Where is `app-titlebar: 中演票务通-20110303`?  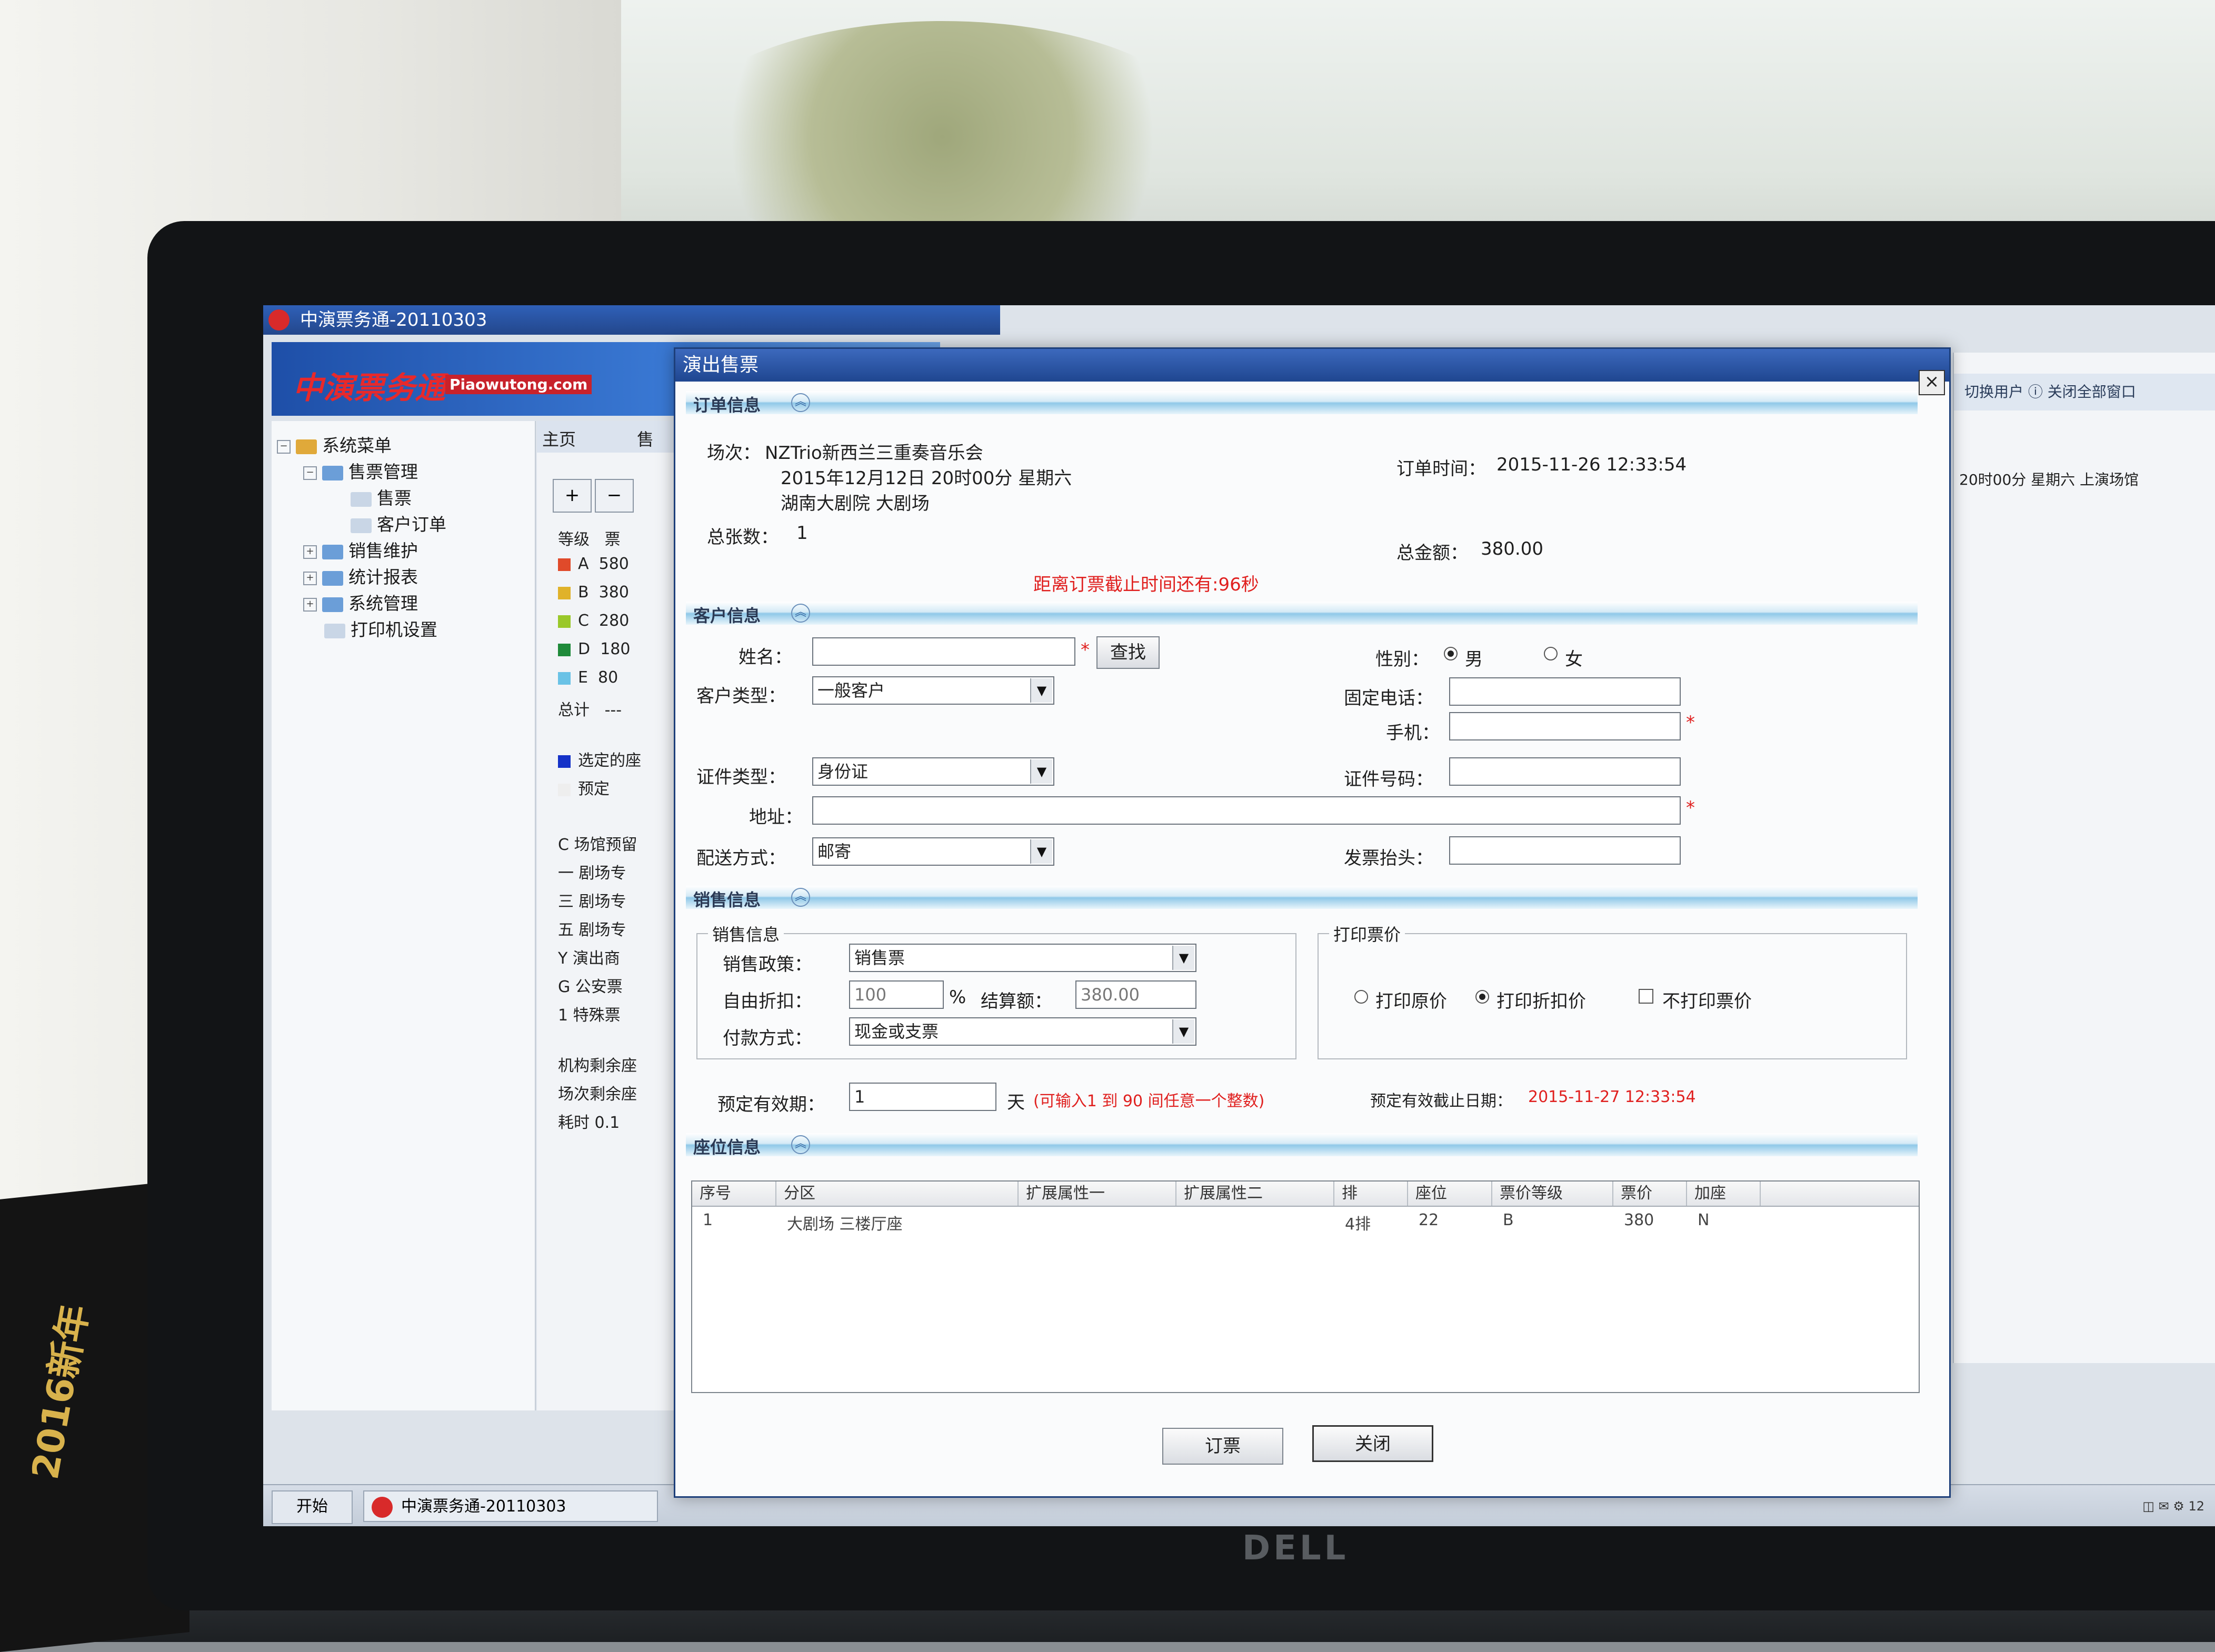
app-titlebar: 中演票务通-20110303 is located at coordinates (631, 320).